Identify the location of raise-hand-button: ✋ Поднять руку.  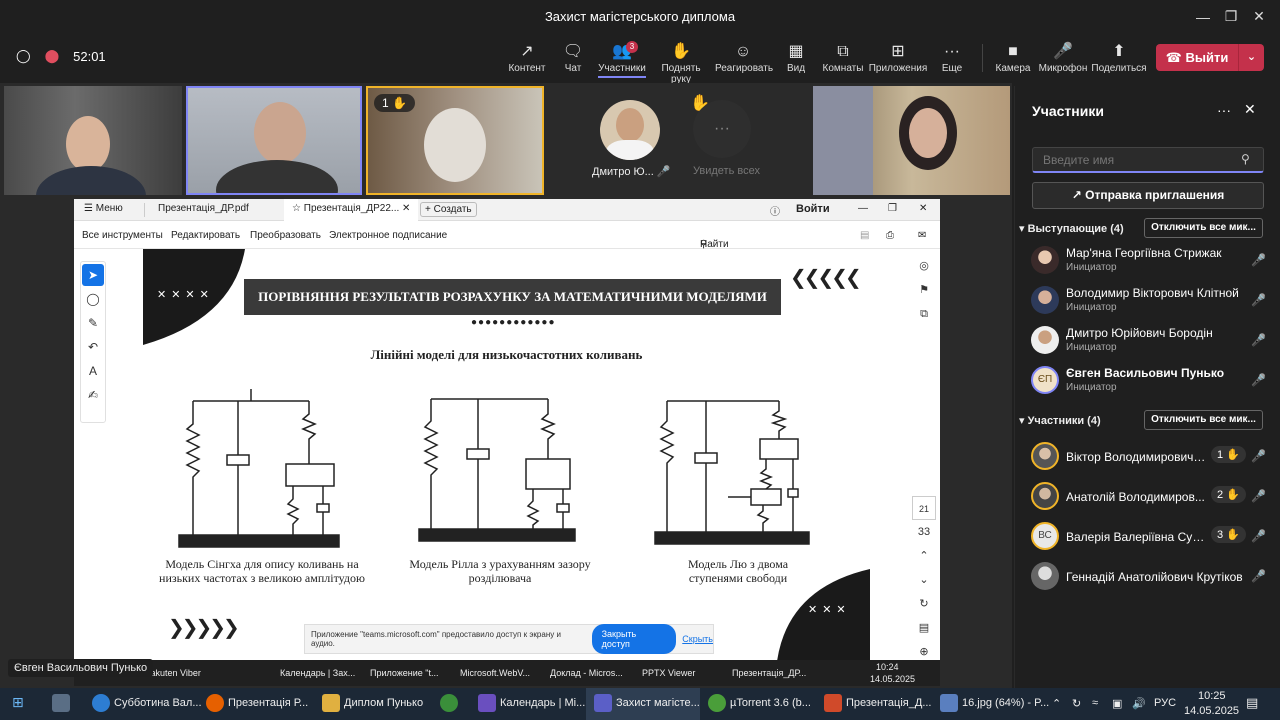
(681, 63).